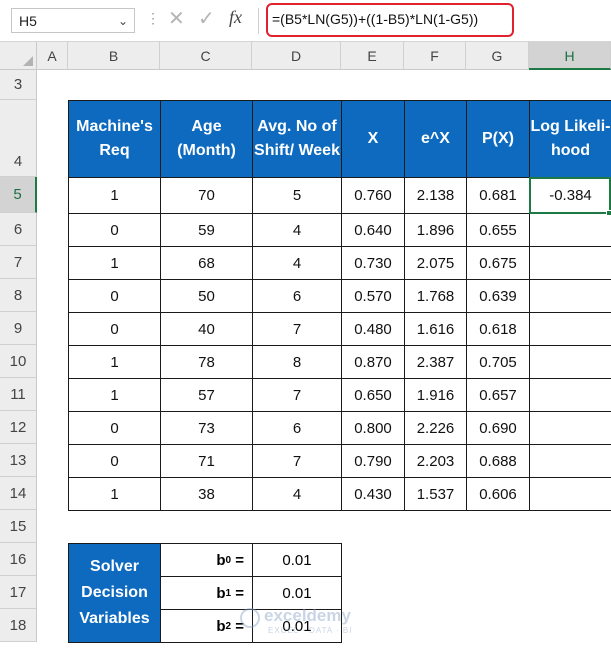 The image size is (611, 650). Describe the element at coordinates (206, 461) in the screenshot. I see `table-cell: 71` at that location.